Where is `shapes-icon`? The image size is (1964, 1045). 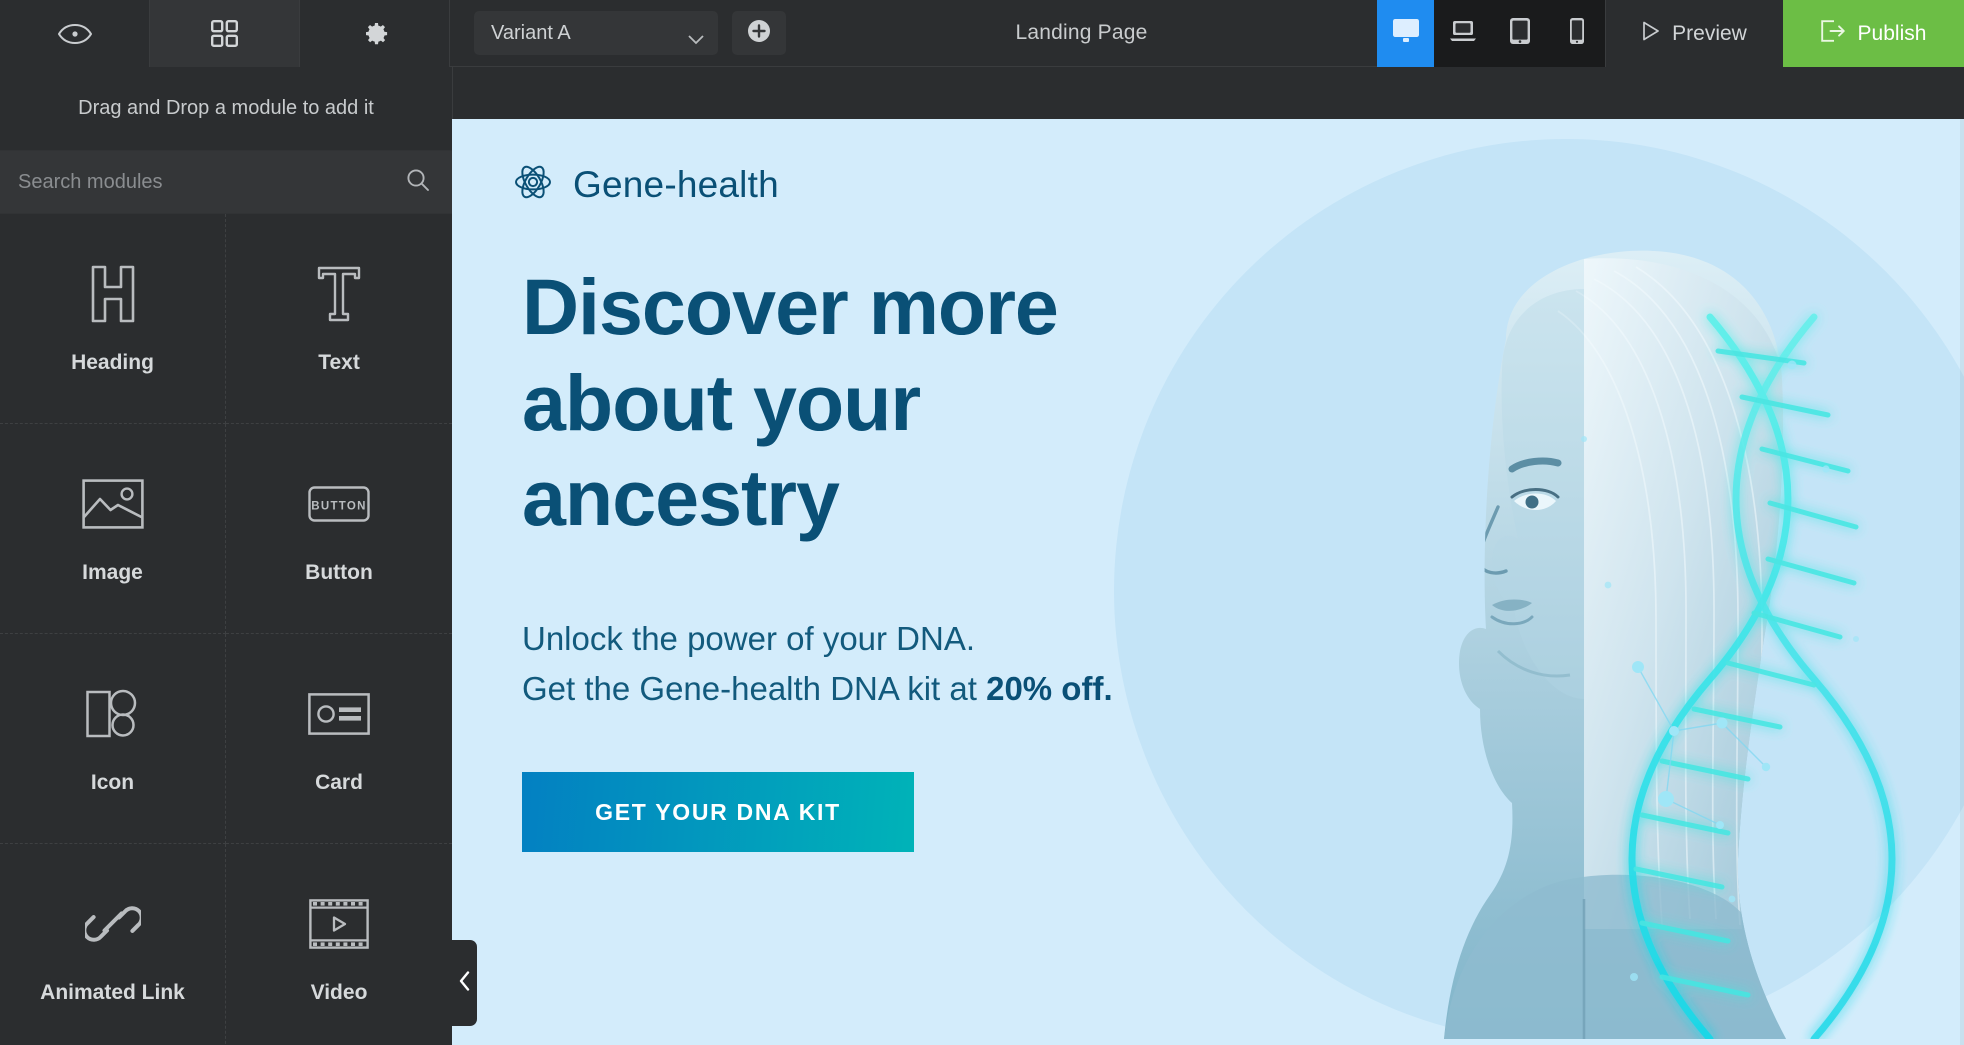 shapes-icon is located at coordinates (112, 714).